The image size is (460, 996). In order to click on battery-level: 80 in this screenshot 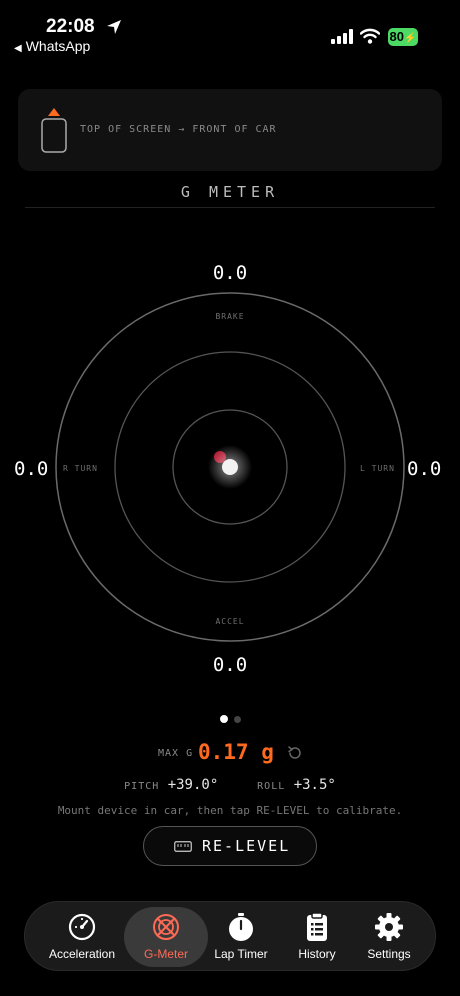, I will do `click(396, 36)`.